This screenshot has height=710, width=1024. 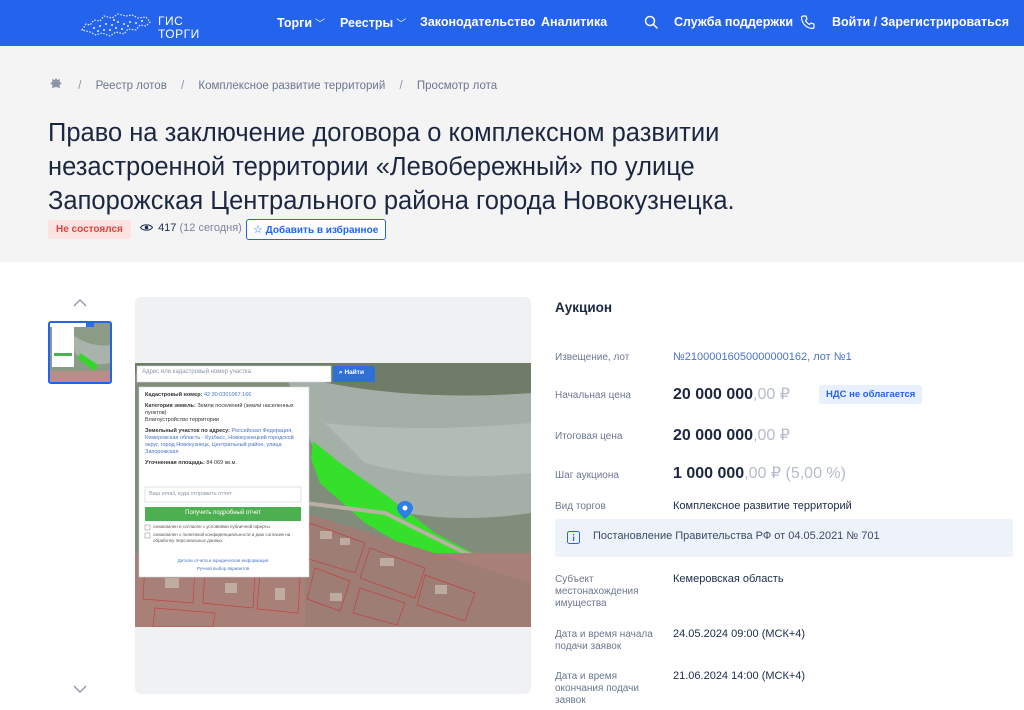 I want to click on chevron-up-icon, so click(x=80, y=303).